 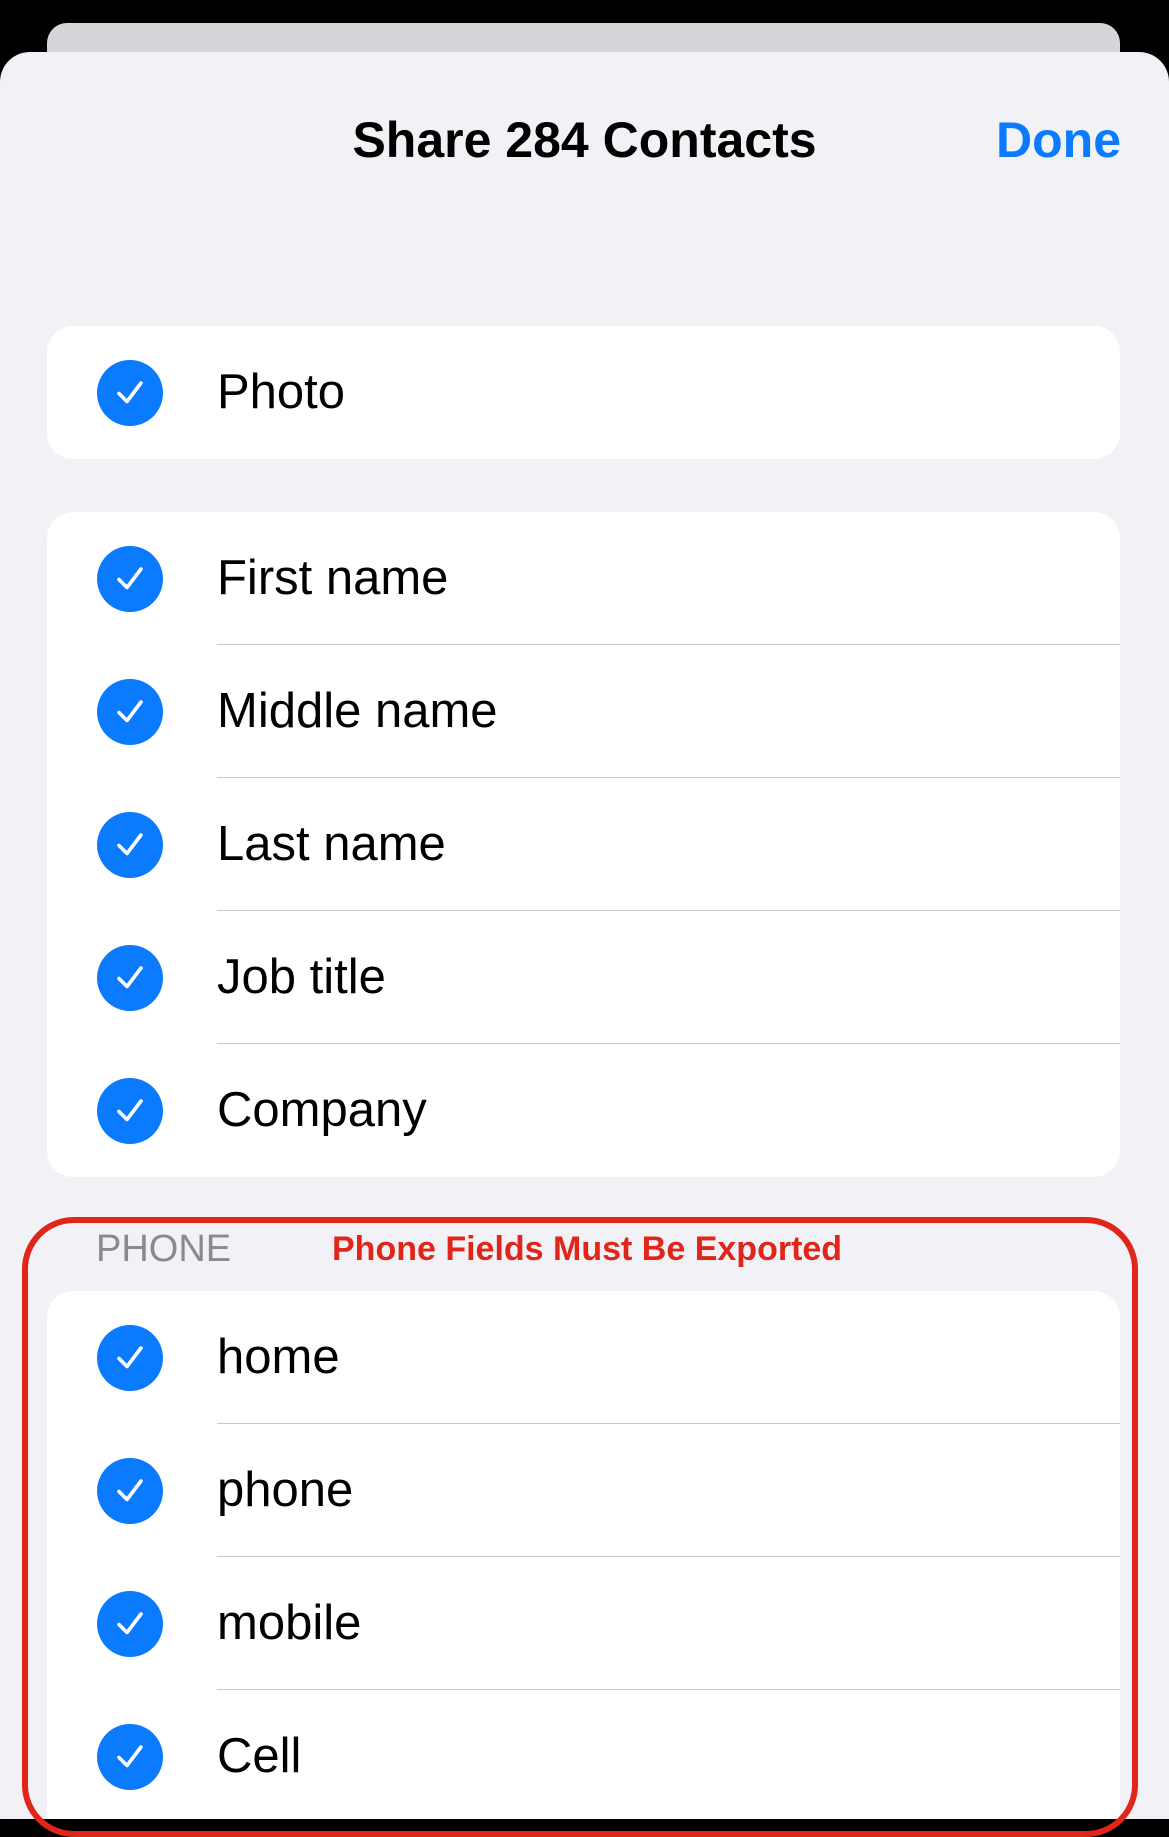 What do you see at coordinates (289, 1623) in the screenshot?
I see `field-label: mobile` at bounding box center [289, 1623].